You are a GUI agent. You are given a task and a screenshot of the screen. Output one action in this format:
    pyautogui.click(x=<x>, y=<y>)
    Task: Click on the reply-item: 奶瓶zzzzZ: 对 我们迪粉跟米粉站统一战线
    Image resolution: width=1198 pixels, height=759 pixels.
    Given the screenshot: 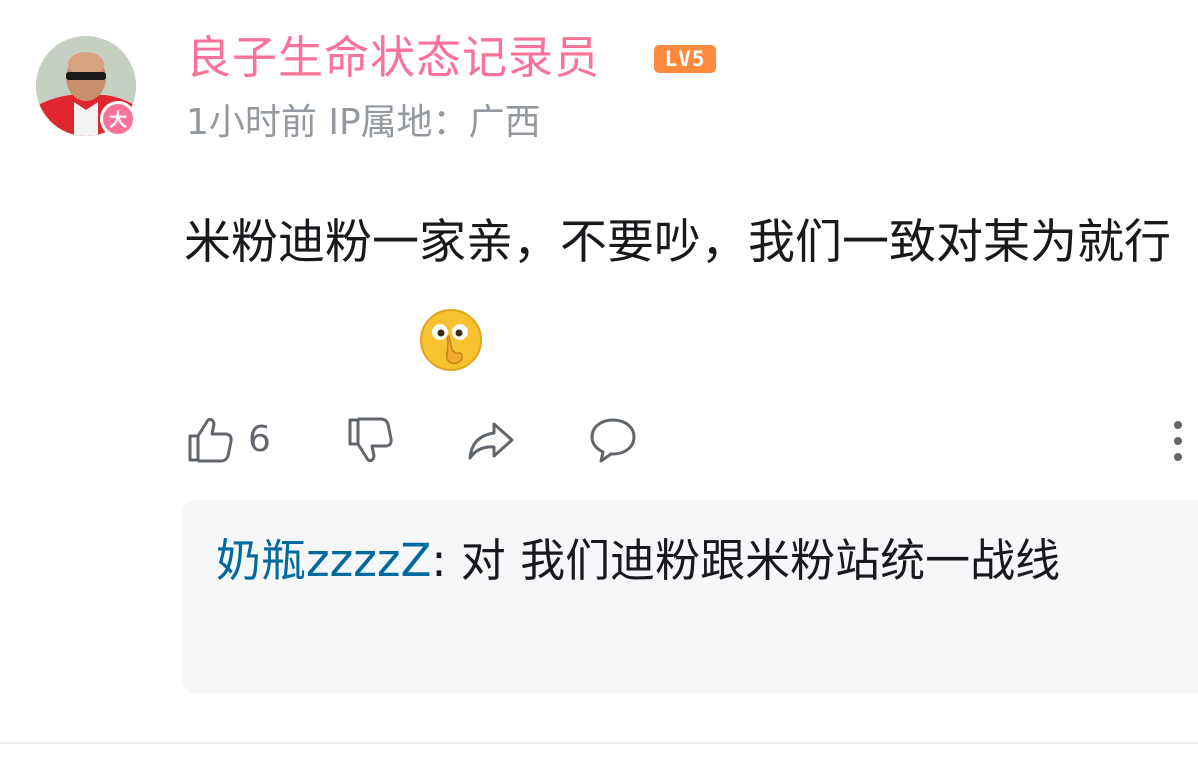 What is the action you would take?
    pyautogui.click(x=696, y=561)
    